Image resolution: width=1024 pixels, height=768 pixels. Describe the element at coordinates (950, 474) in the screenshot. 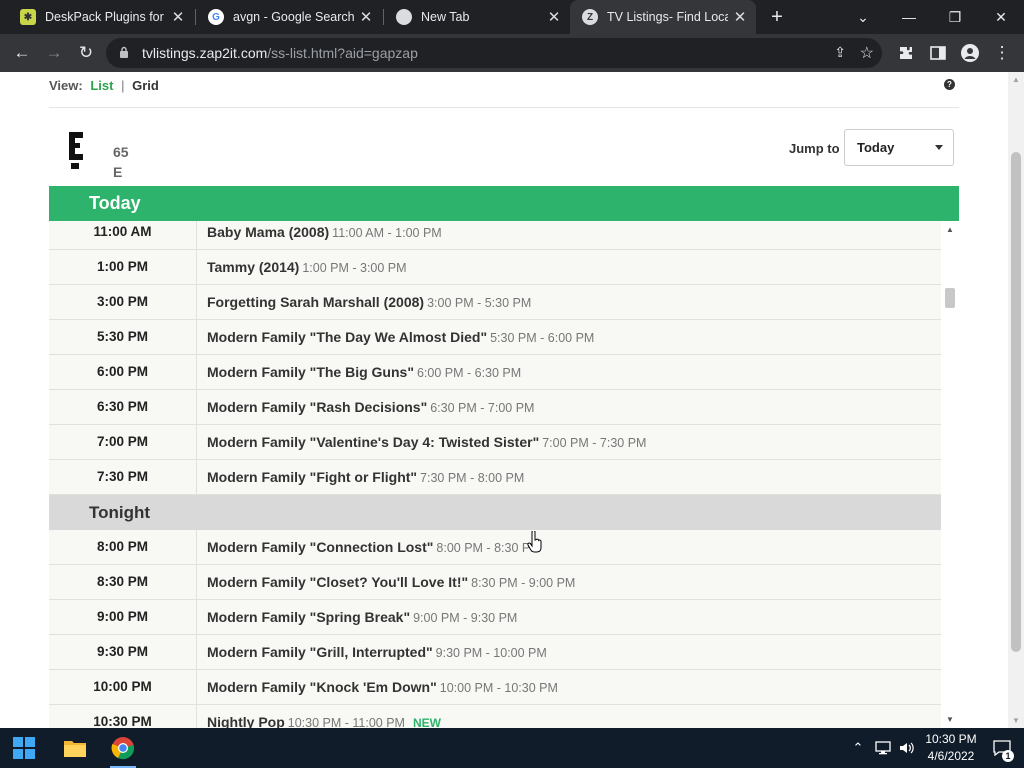

I see `listing-scrollbar: ▲ ▼` at that location.